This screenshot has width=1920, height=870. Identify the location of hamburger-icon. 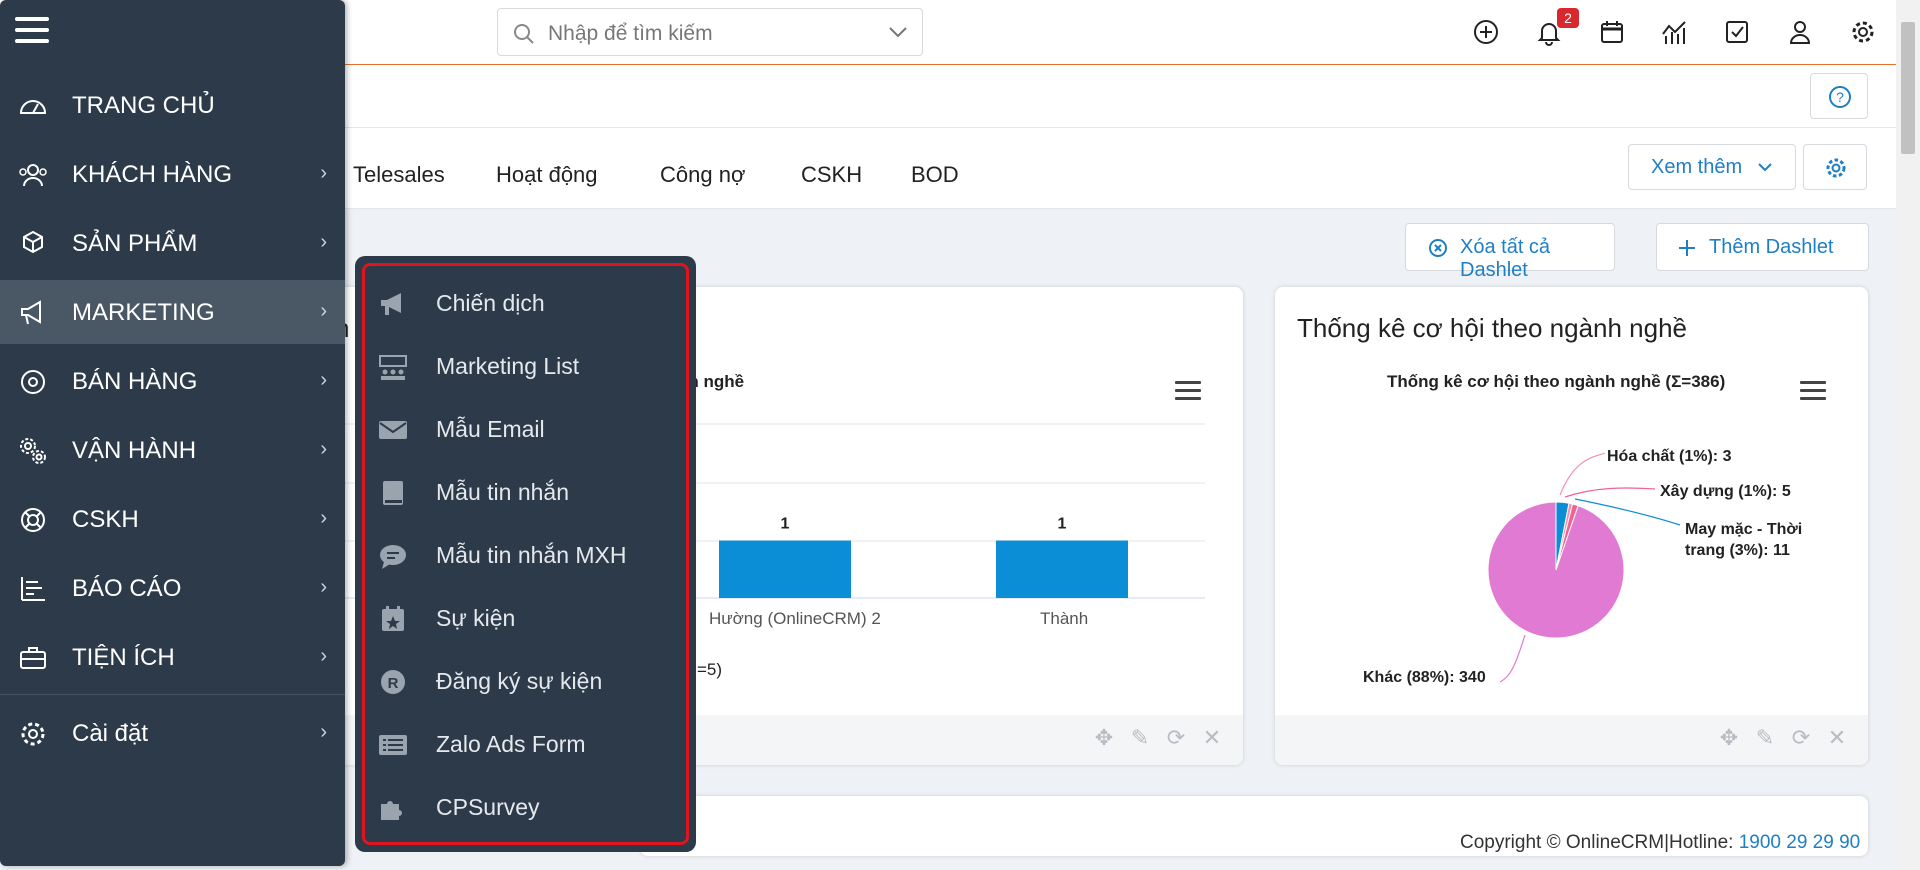
(32, 33).